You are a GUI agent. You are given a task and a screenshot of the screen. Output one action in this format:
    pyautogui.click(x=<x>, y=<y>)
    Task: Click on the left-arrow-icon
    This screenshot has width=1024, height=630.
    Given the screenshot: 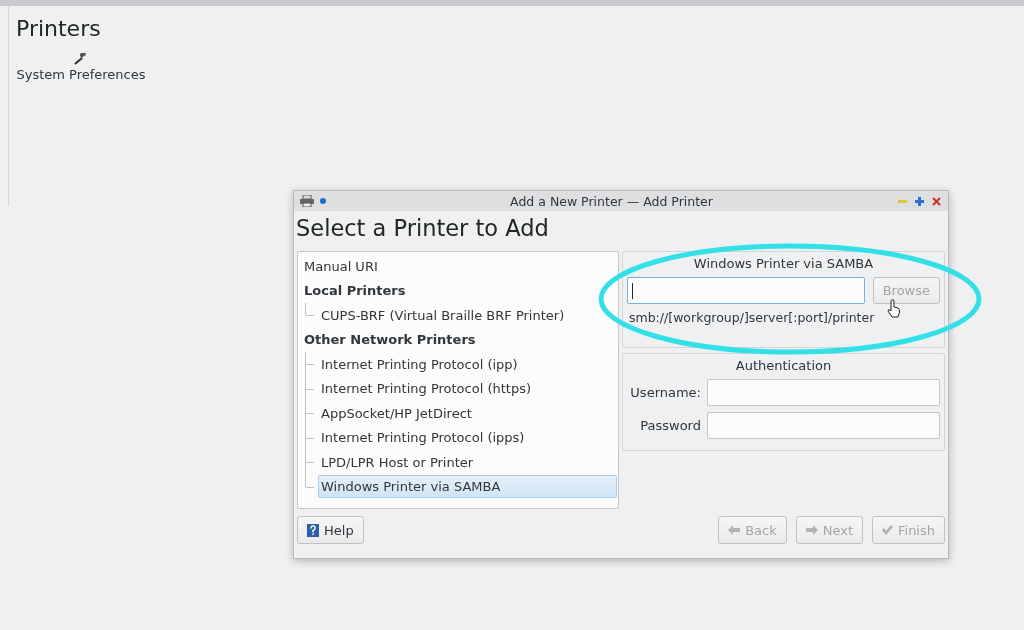 What is the action you would take?
    pyautogui.click(x=734, y=530)
    